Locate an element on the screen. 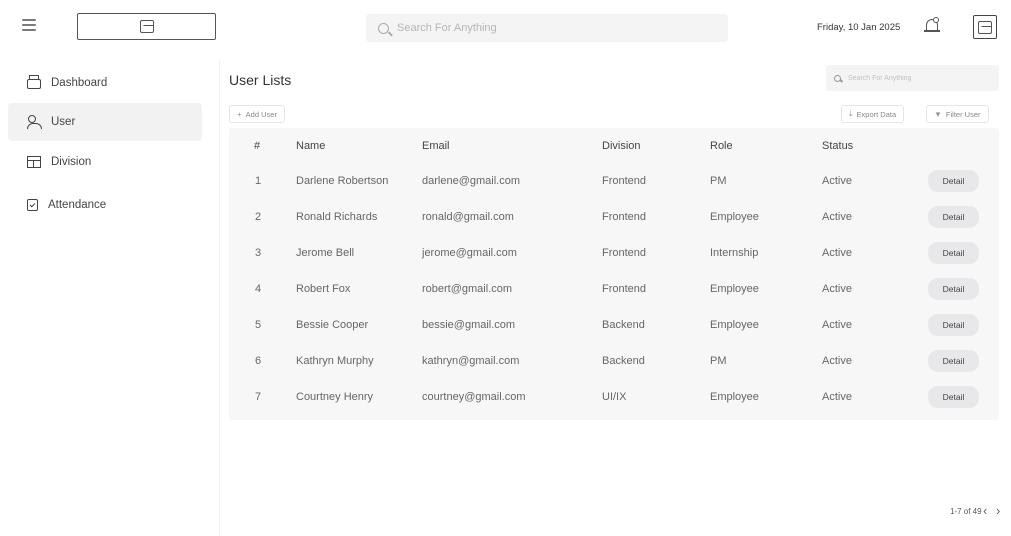 The image size is (1011, 536). row-name: Robert Fox is located at coordinates (323, 289).